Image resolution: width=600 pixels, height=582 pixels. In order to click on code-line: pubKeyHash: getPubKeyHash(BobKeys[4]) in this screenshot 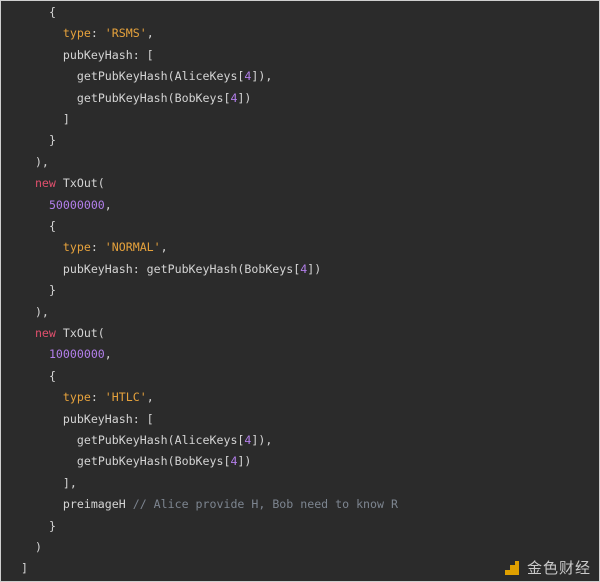, I will do `click(192, 269)`.